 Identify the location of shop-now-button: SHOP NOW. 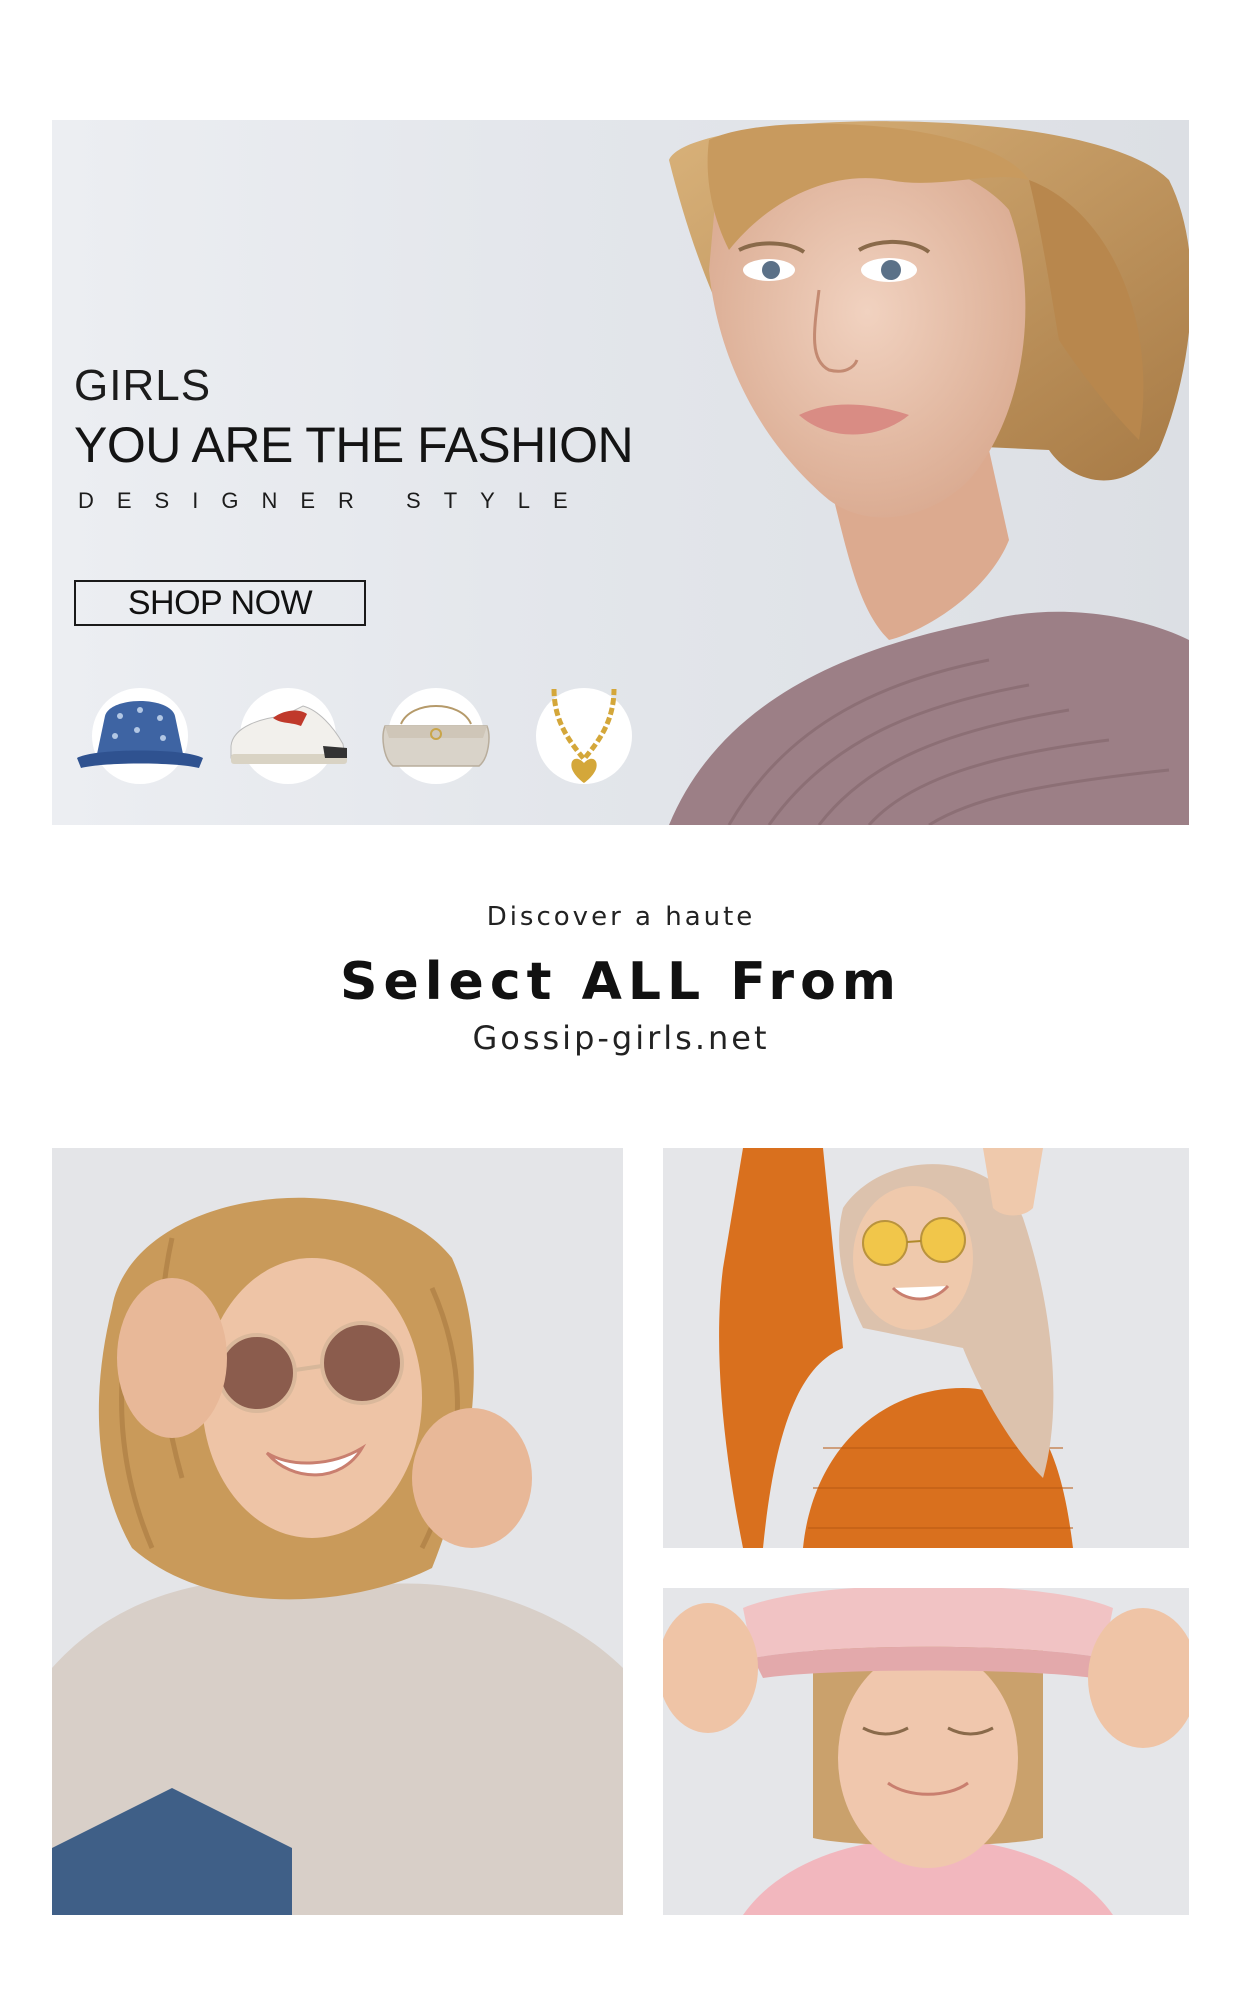
(220, 603).